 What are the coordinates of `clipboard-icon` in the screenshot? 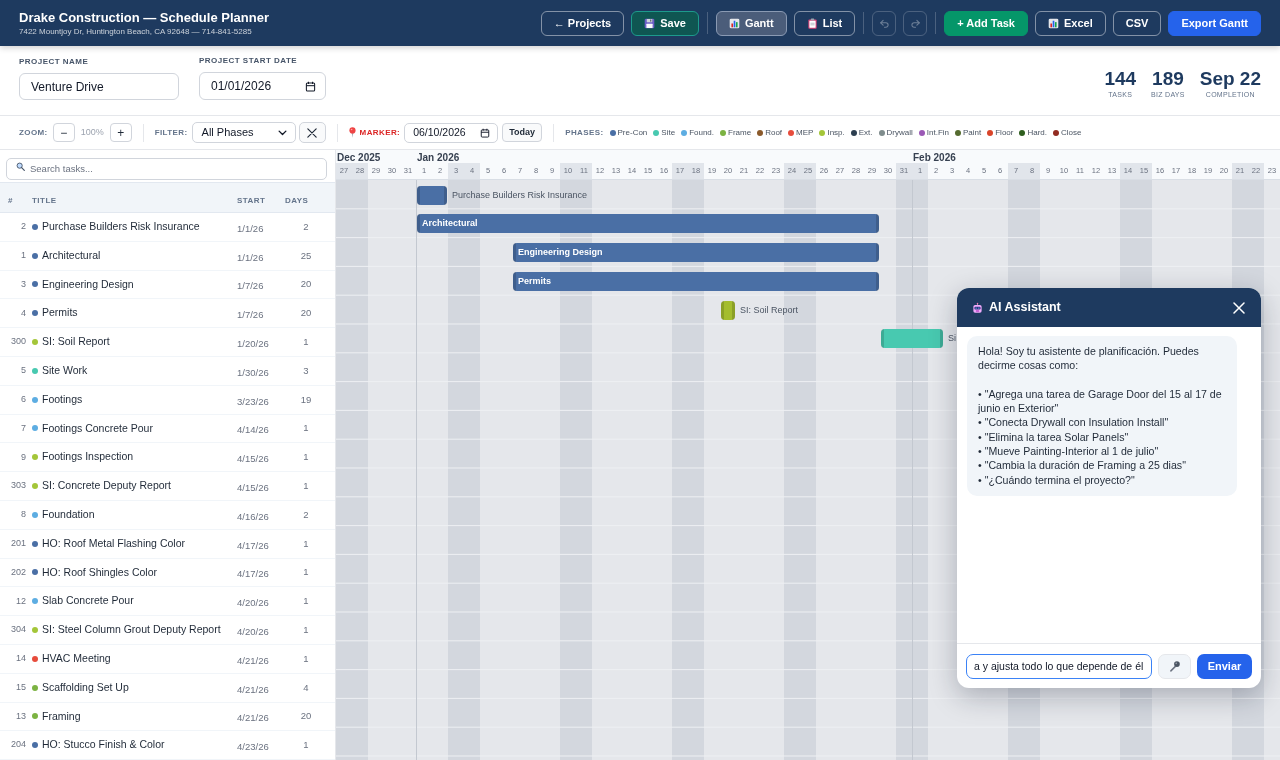 It's located at (812, 23).